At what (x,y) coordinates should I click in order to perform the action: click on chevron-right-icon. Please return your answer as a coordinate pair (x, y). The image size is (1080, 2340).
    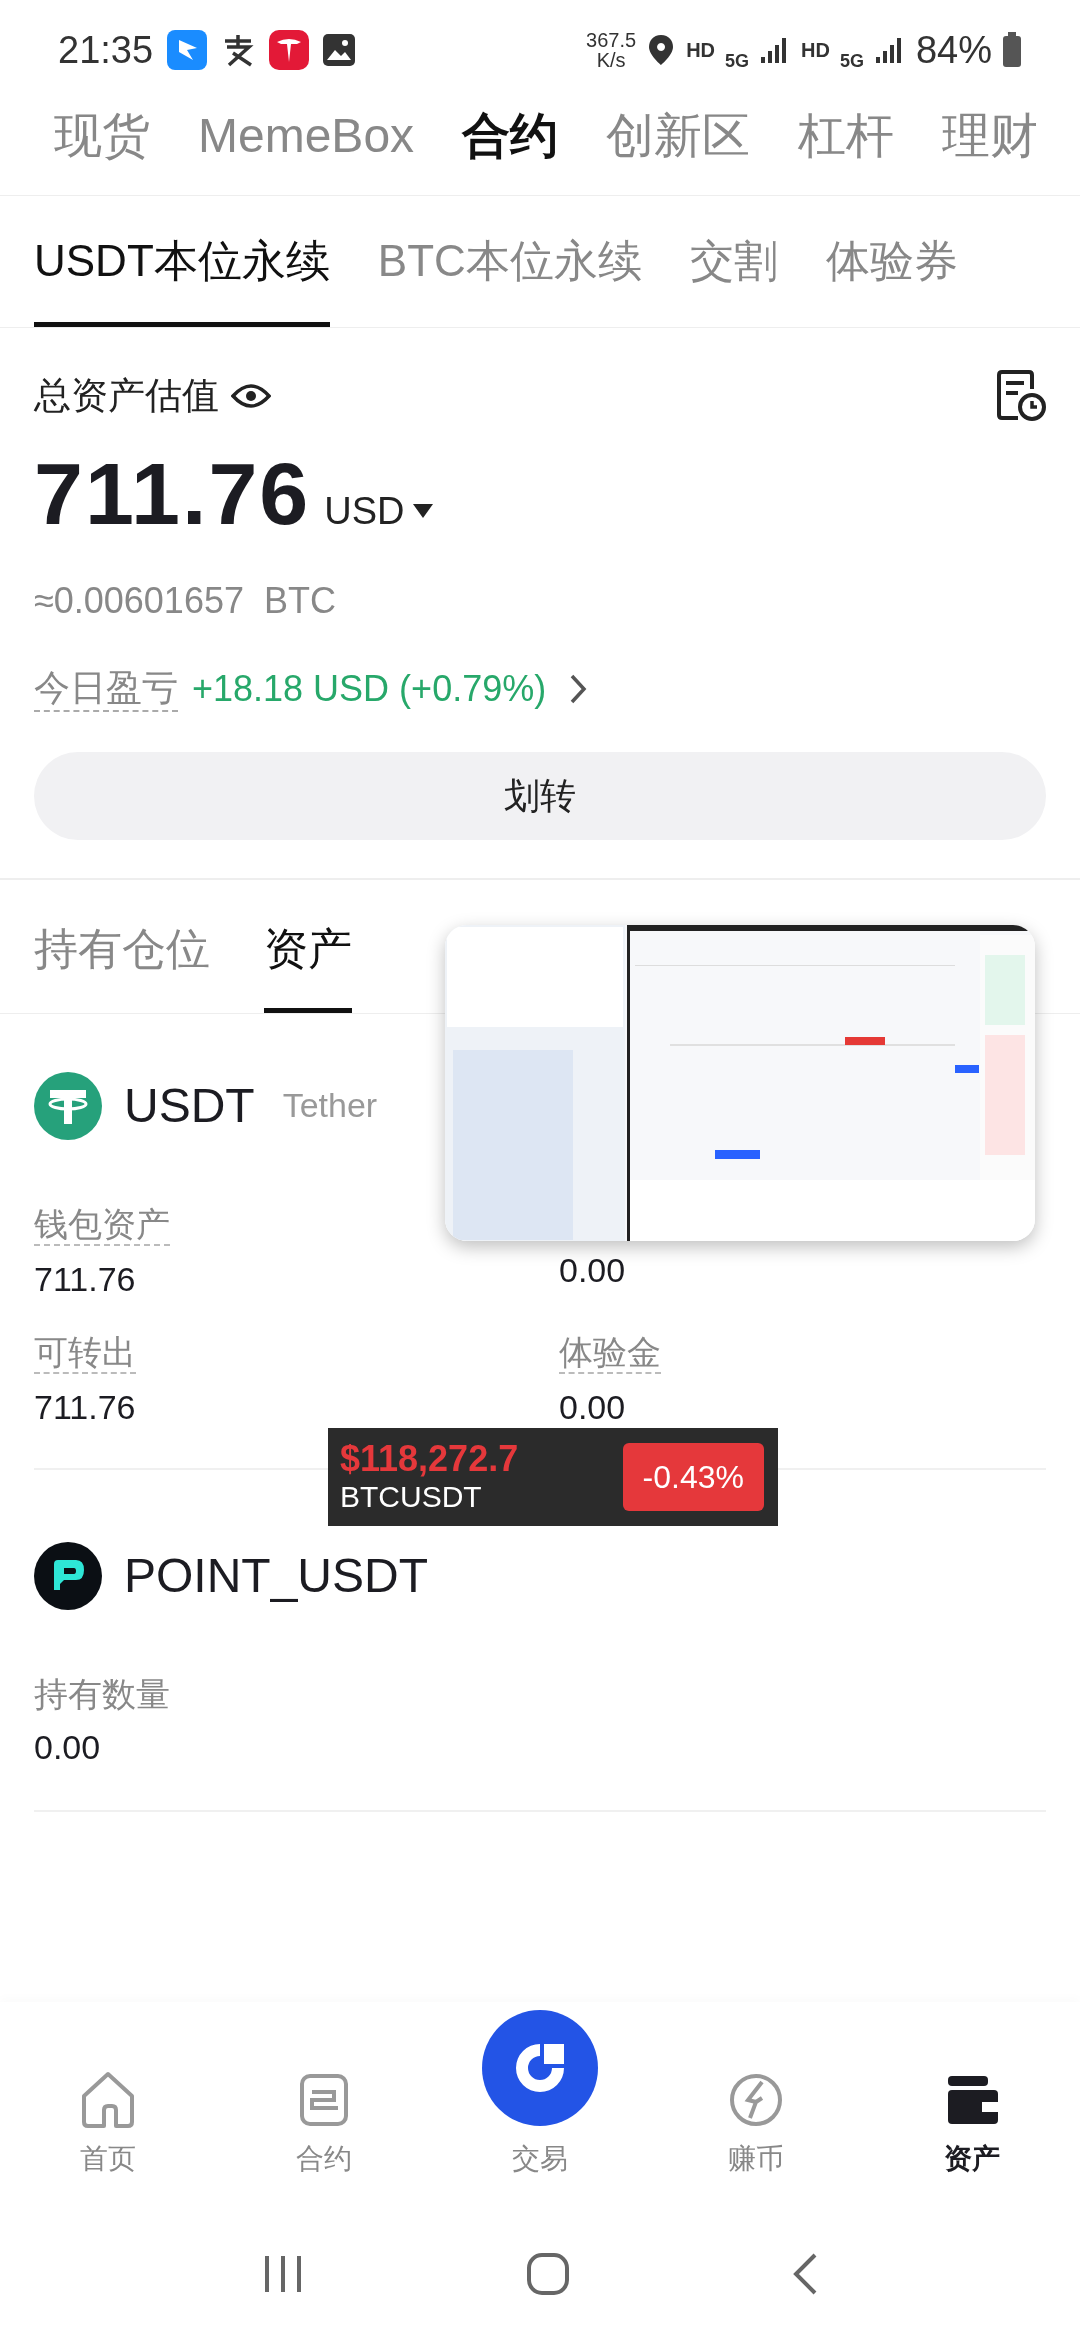
    Looking at the image, I should click on (578, 688).